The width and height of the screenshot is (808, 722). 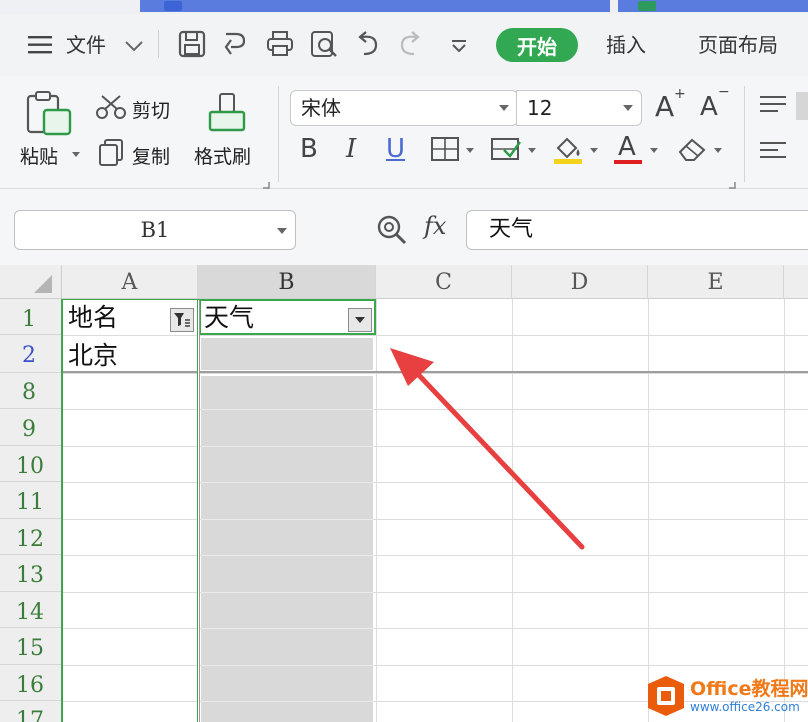 What do you see at coordinates (130, 282) in the screenshot?
I see `column-header-a: A` at bounding box center [130, 282].